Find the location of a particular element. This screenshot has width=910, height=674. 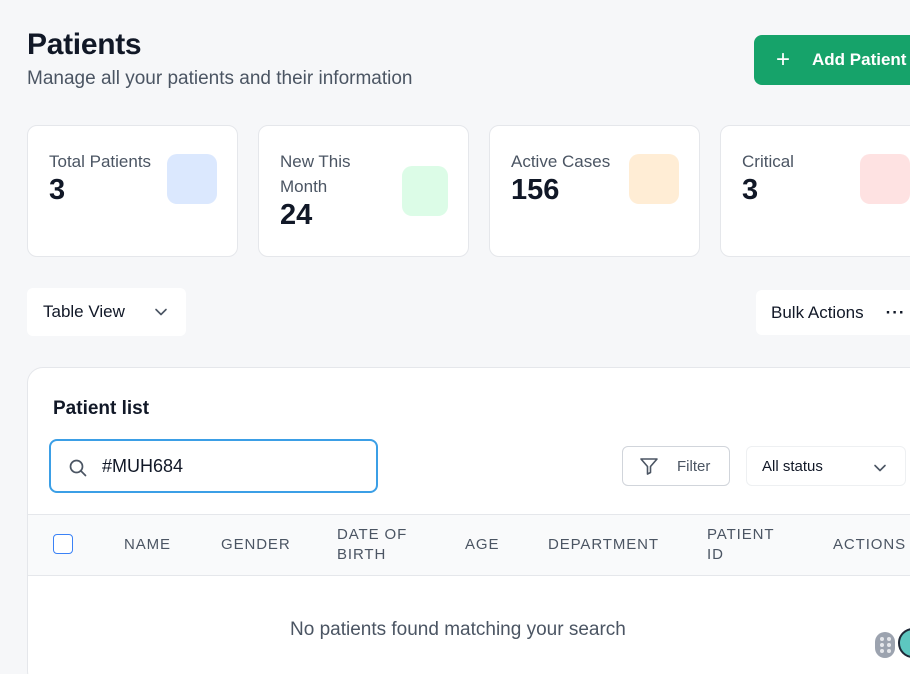

stat-label: Active Cases is located at coordinates (561, 161).